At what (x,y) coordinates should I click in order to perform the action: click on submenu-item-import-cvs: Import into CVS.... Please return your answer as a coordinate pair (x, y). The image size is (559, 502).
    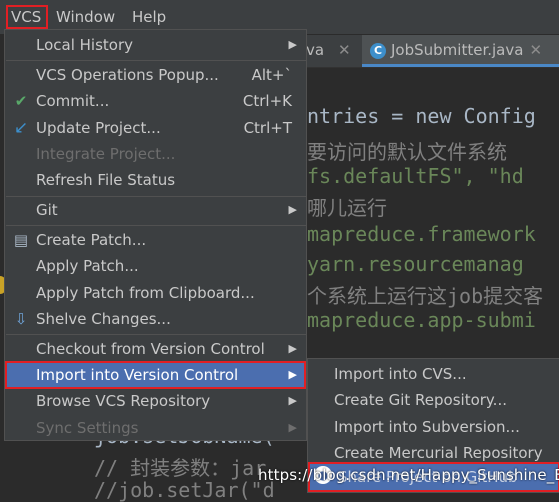
    Looking at the image, I should click on (433, 374).